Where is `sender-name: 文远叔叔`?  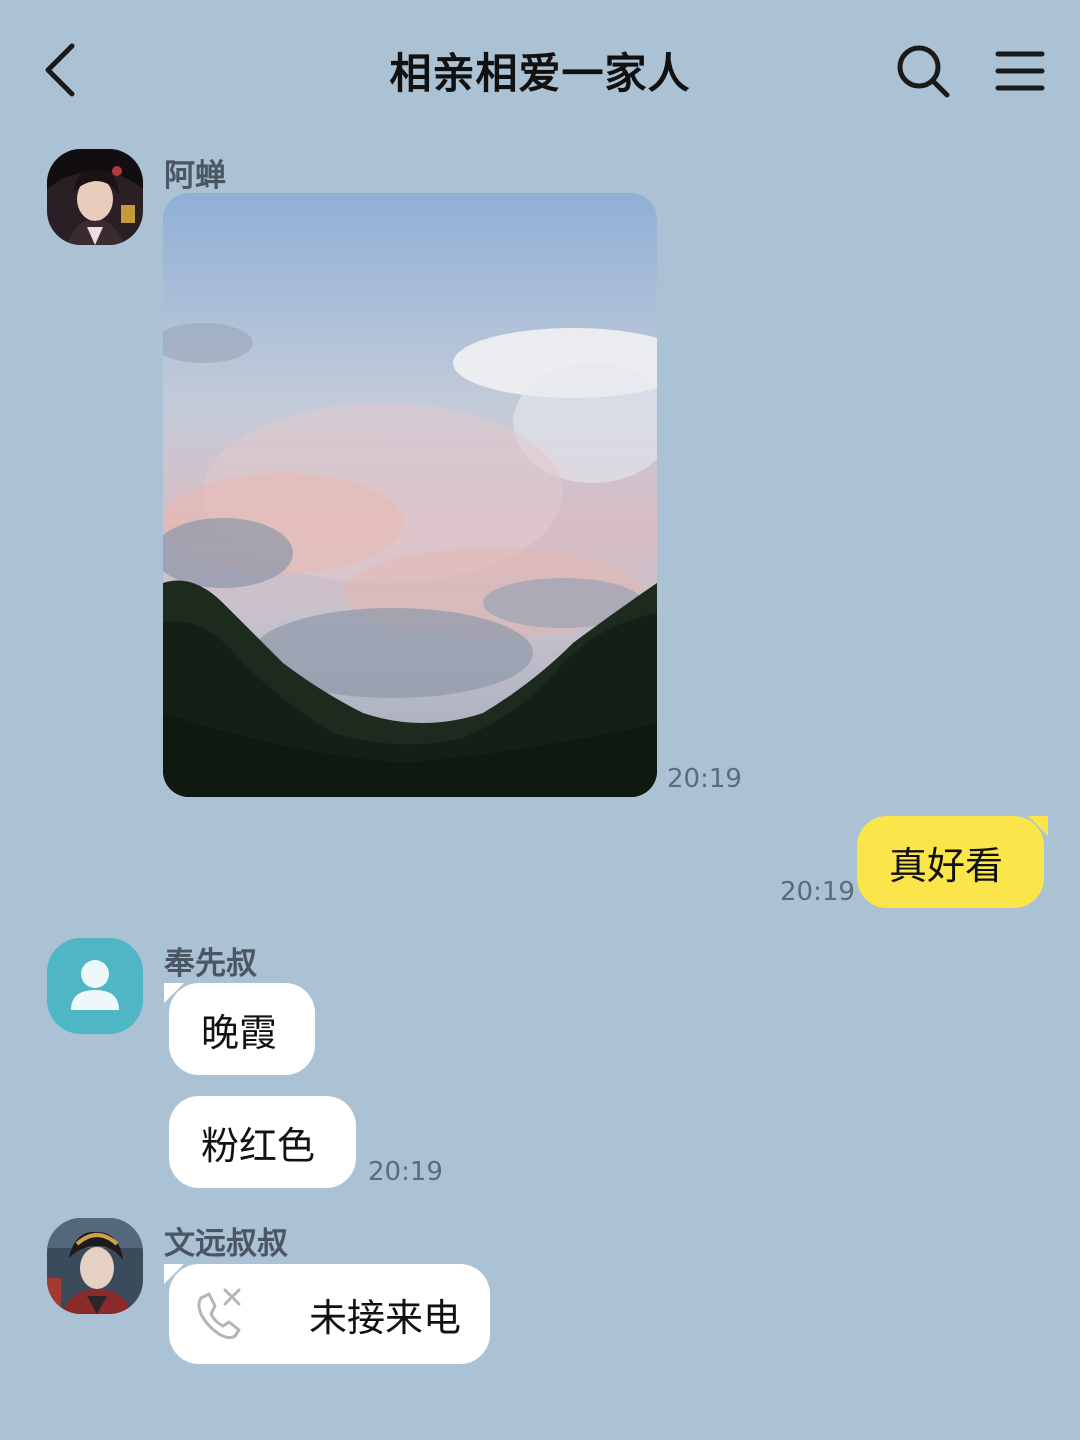
sender-name: 文远叔叔 is located at coordinates (226, 1244).